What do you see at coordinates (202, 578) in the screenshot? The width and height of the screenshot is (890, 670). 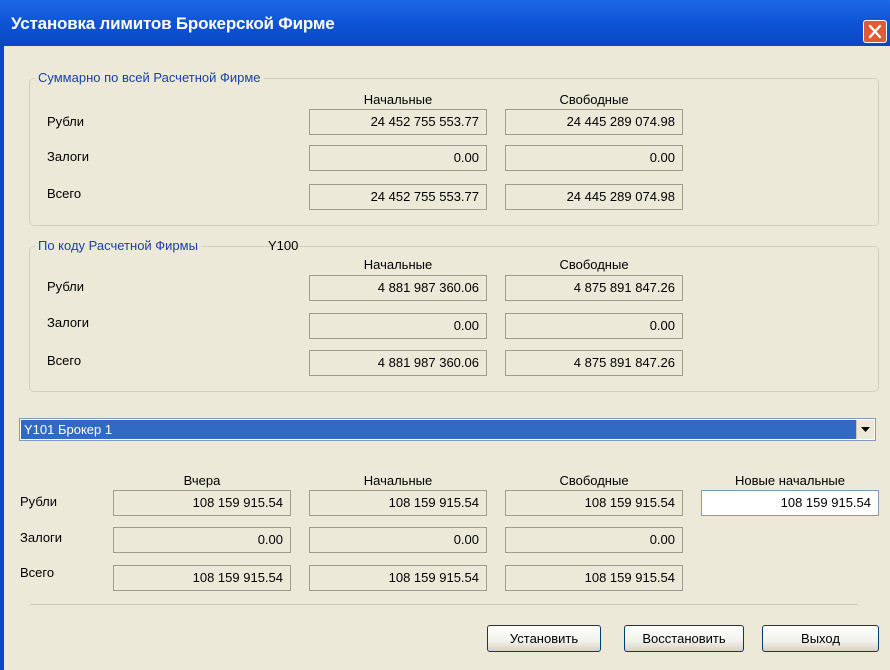 I see `broker-total-yesterday-field: 108 159 915.54` at bounding box center [202, 578].